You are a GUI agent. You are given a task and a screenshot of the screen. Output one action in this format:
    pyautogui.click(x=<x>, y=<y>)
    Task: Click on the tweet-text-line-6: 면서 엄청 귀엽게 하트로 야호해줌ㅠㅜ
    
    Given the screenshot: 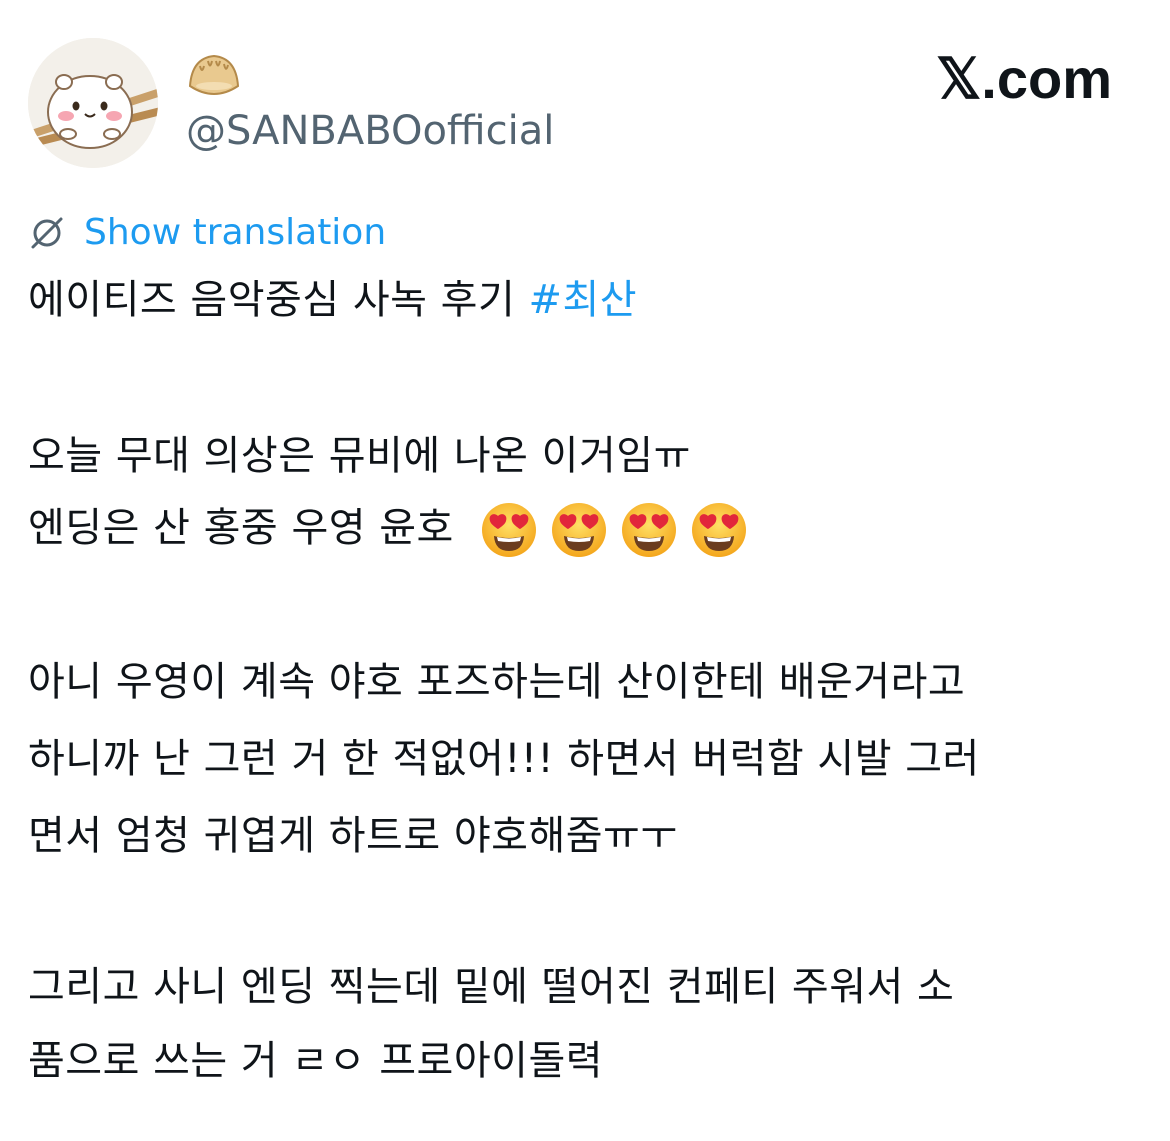 What is the action you would take?
    pyautogui.click(x=353, y=836)
    